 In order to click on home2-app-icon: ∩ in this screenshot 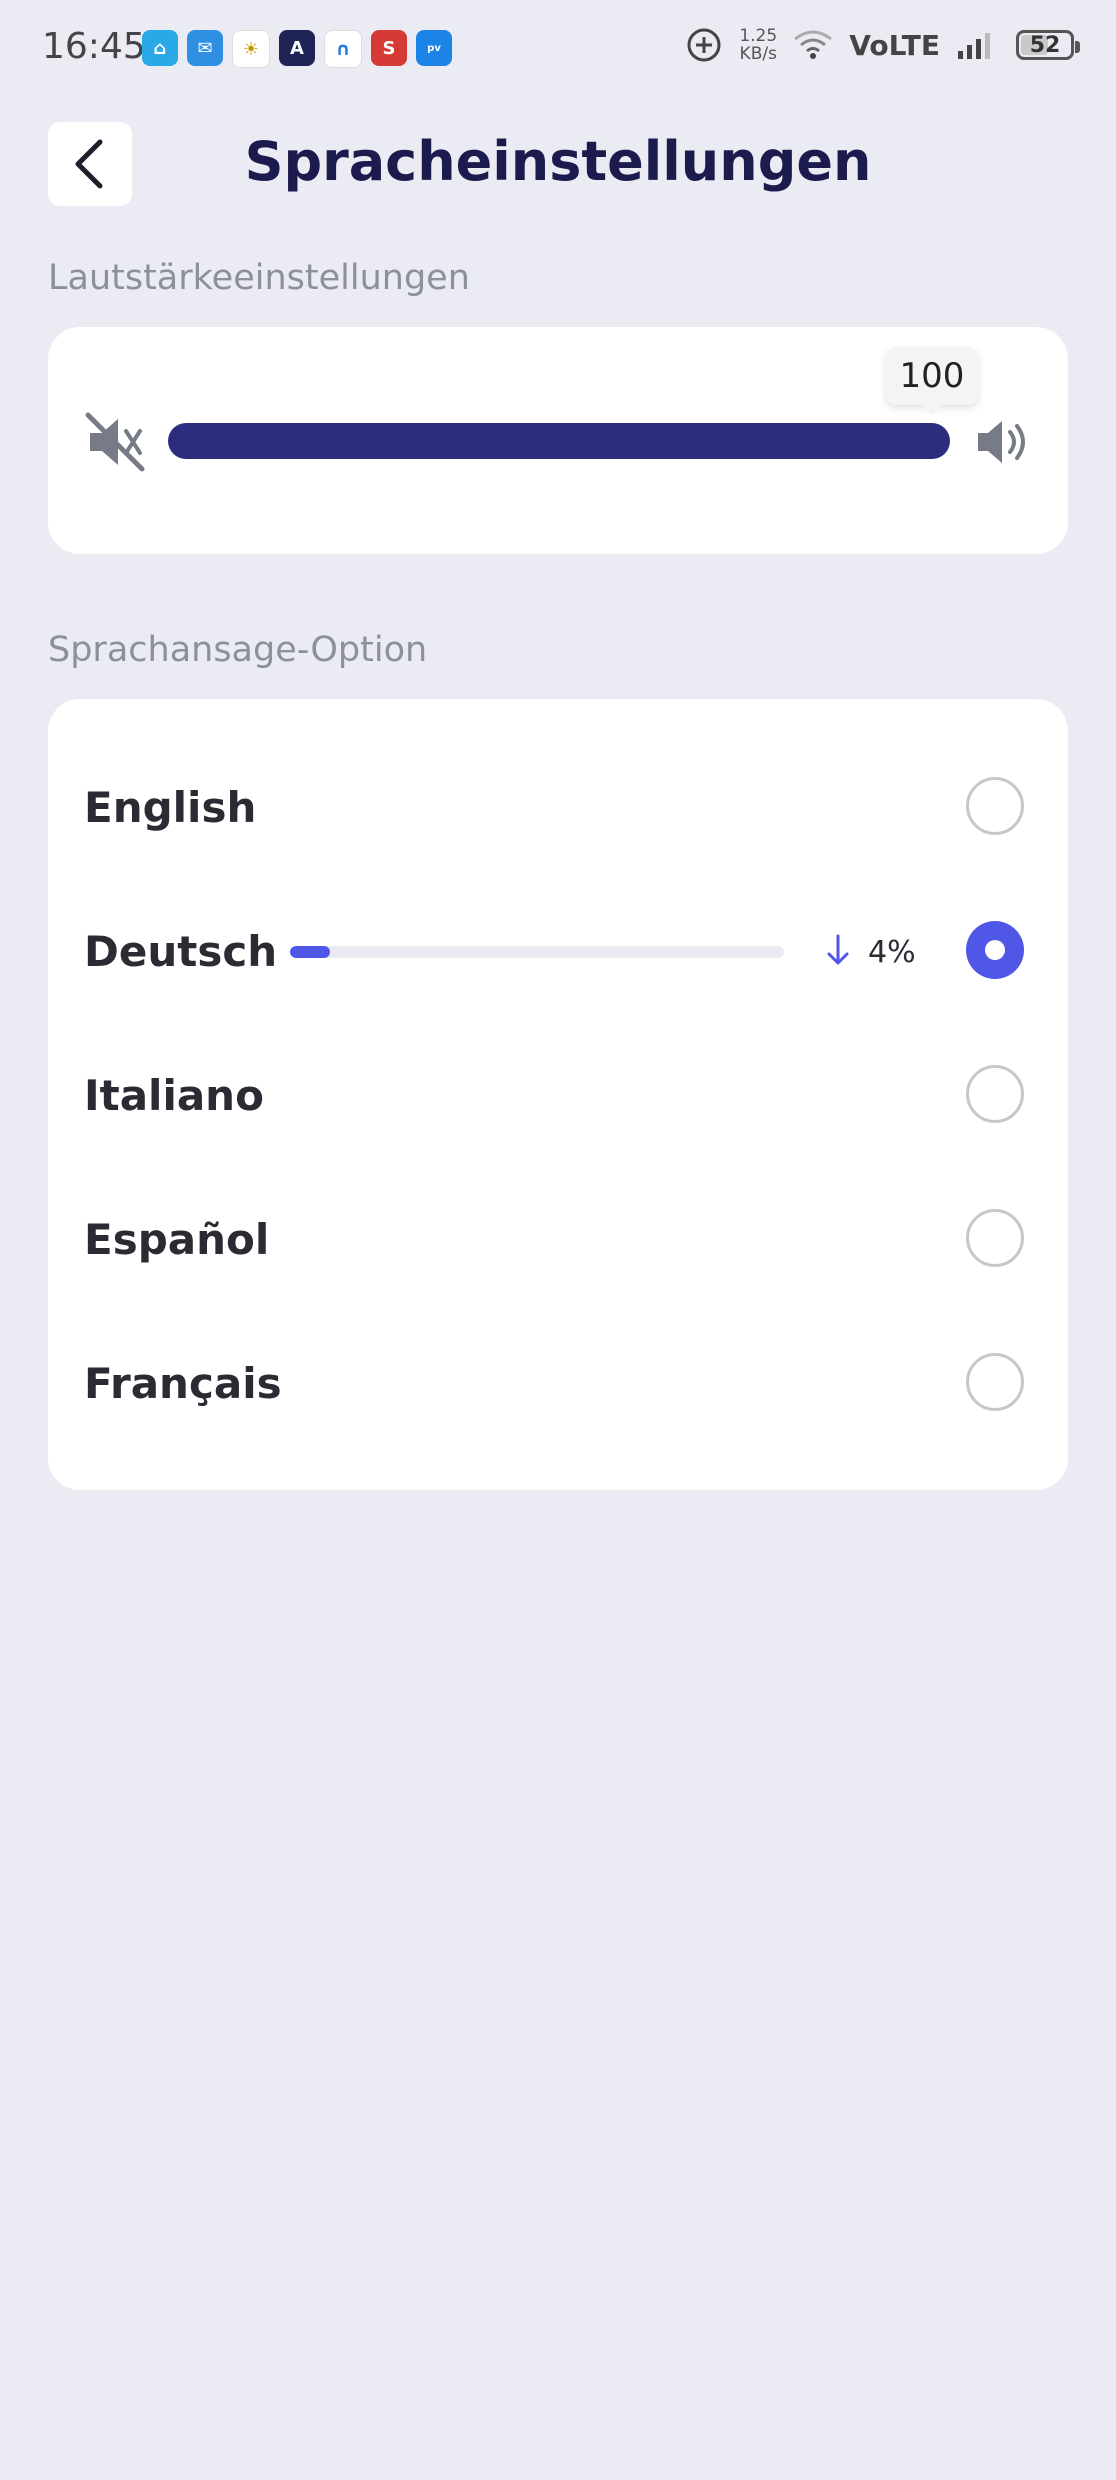, I will do `click(343, 49)`.